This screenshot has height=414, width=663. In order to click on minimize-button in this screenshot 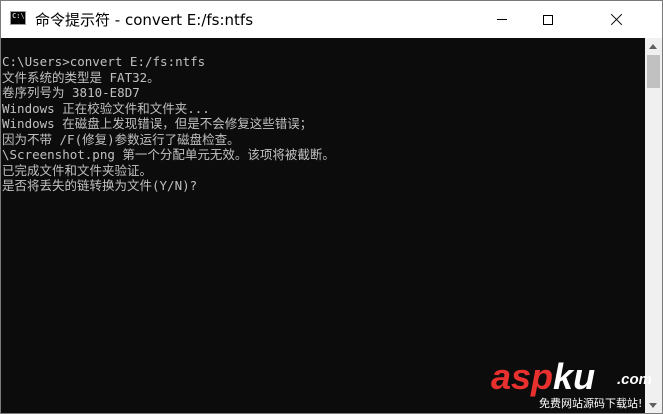, I will do `click(502, 19)`.